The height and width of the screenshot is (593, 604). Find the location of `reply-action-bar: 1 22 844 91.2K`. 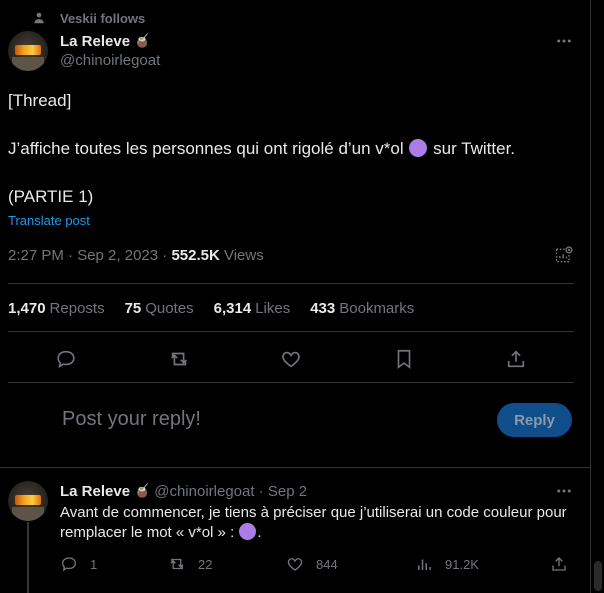

reply-action-bar: 1 22 844 91.2K is located at coordinates (320, 565).